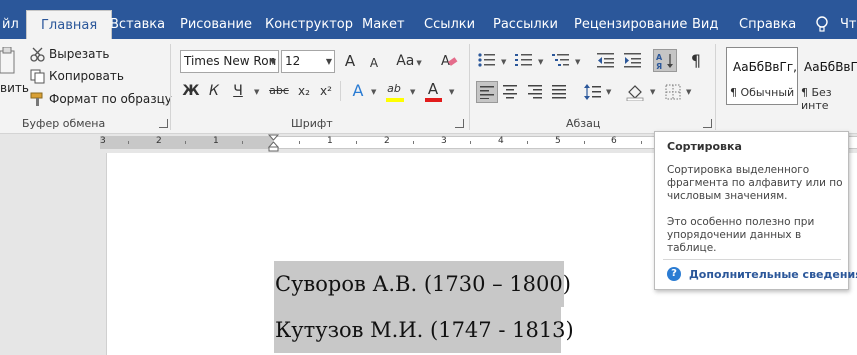 The width and height of the screenshot is (857, 355). What do you see at coordinates (309, 24) in the screenshot?
I see `tab-design: Конструктор` at bounding box center [309, 24].